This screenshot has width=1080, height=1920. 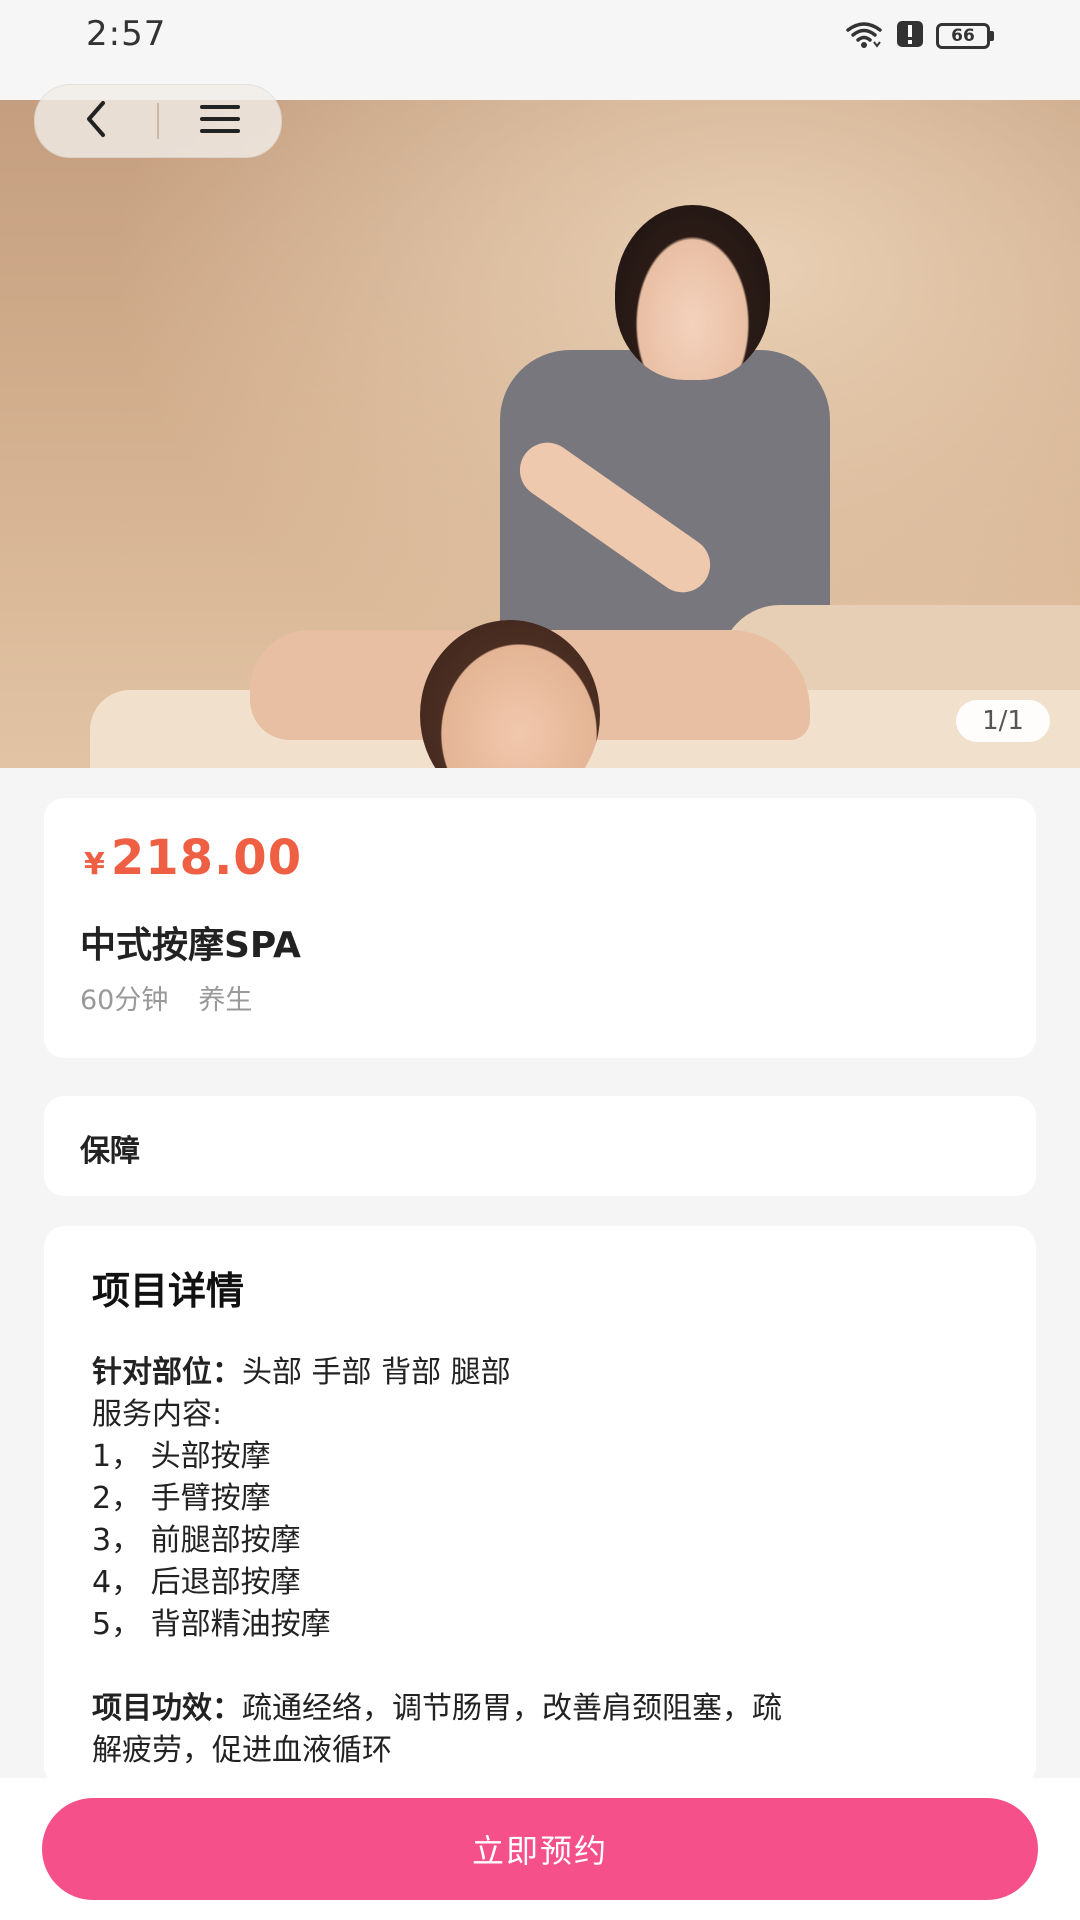 I want to click on target-label: 针对部位：, so click(x=167, y=1372).